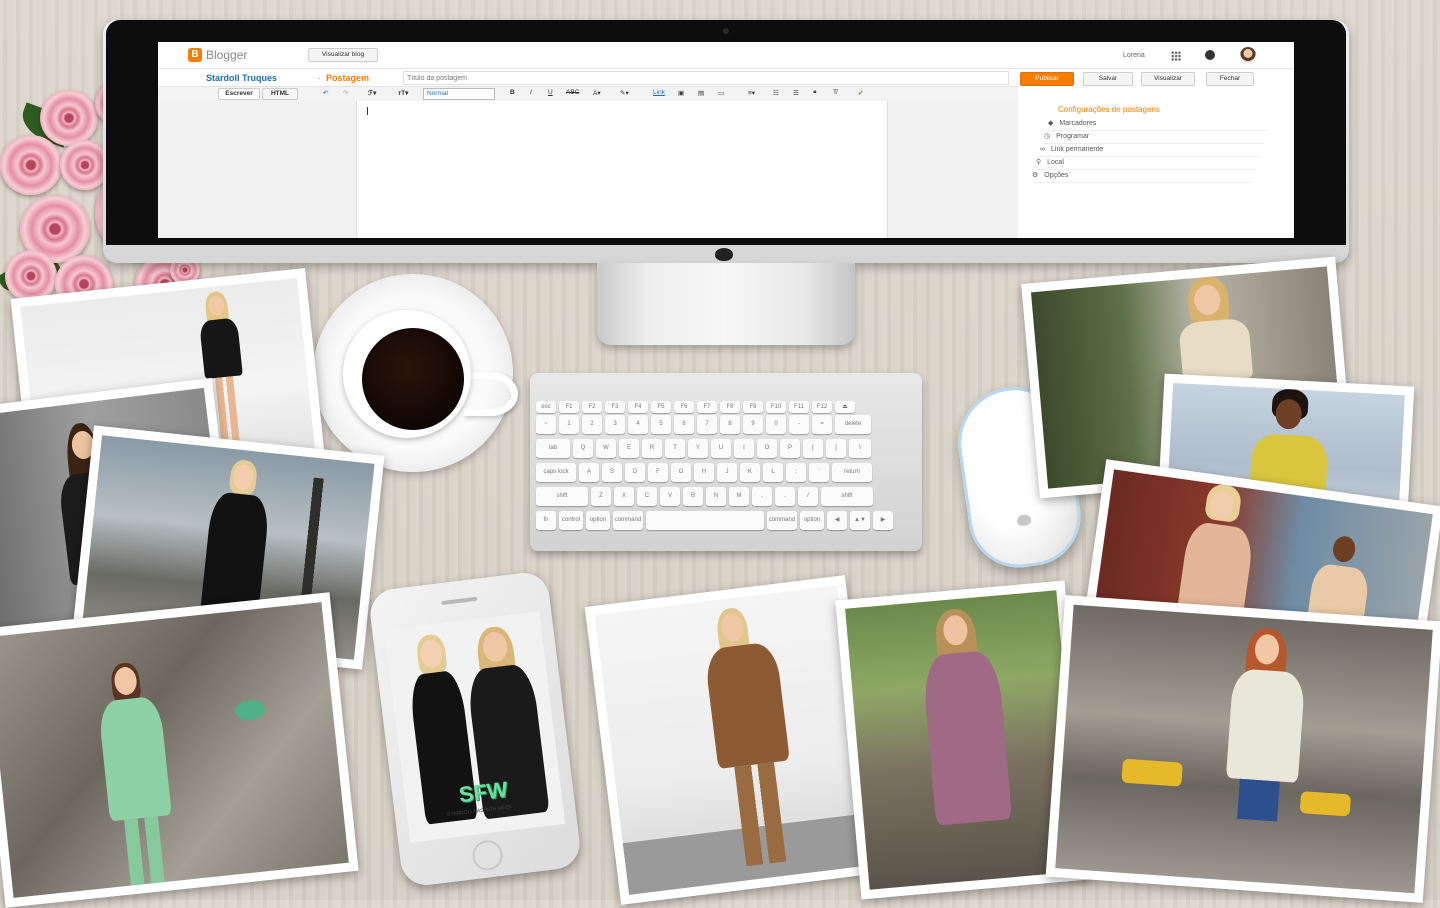  What do you see at coordinates (767, 448) in the screenshot?
I see `key: O` at bounding box center [767, 448].